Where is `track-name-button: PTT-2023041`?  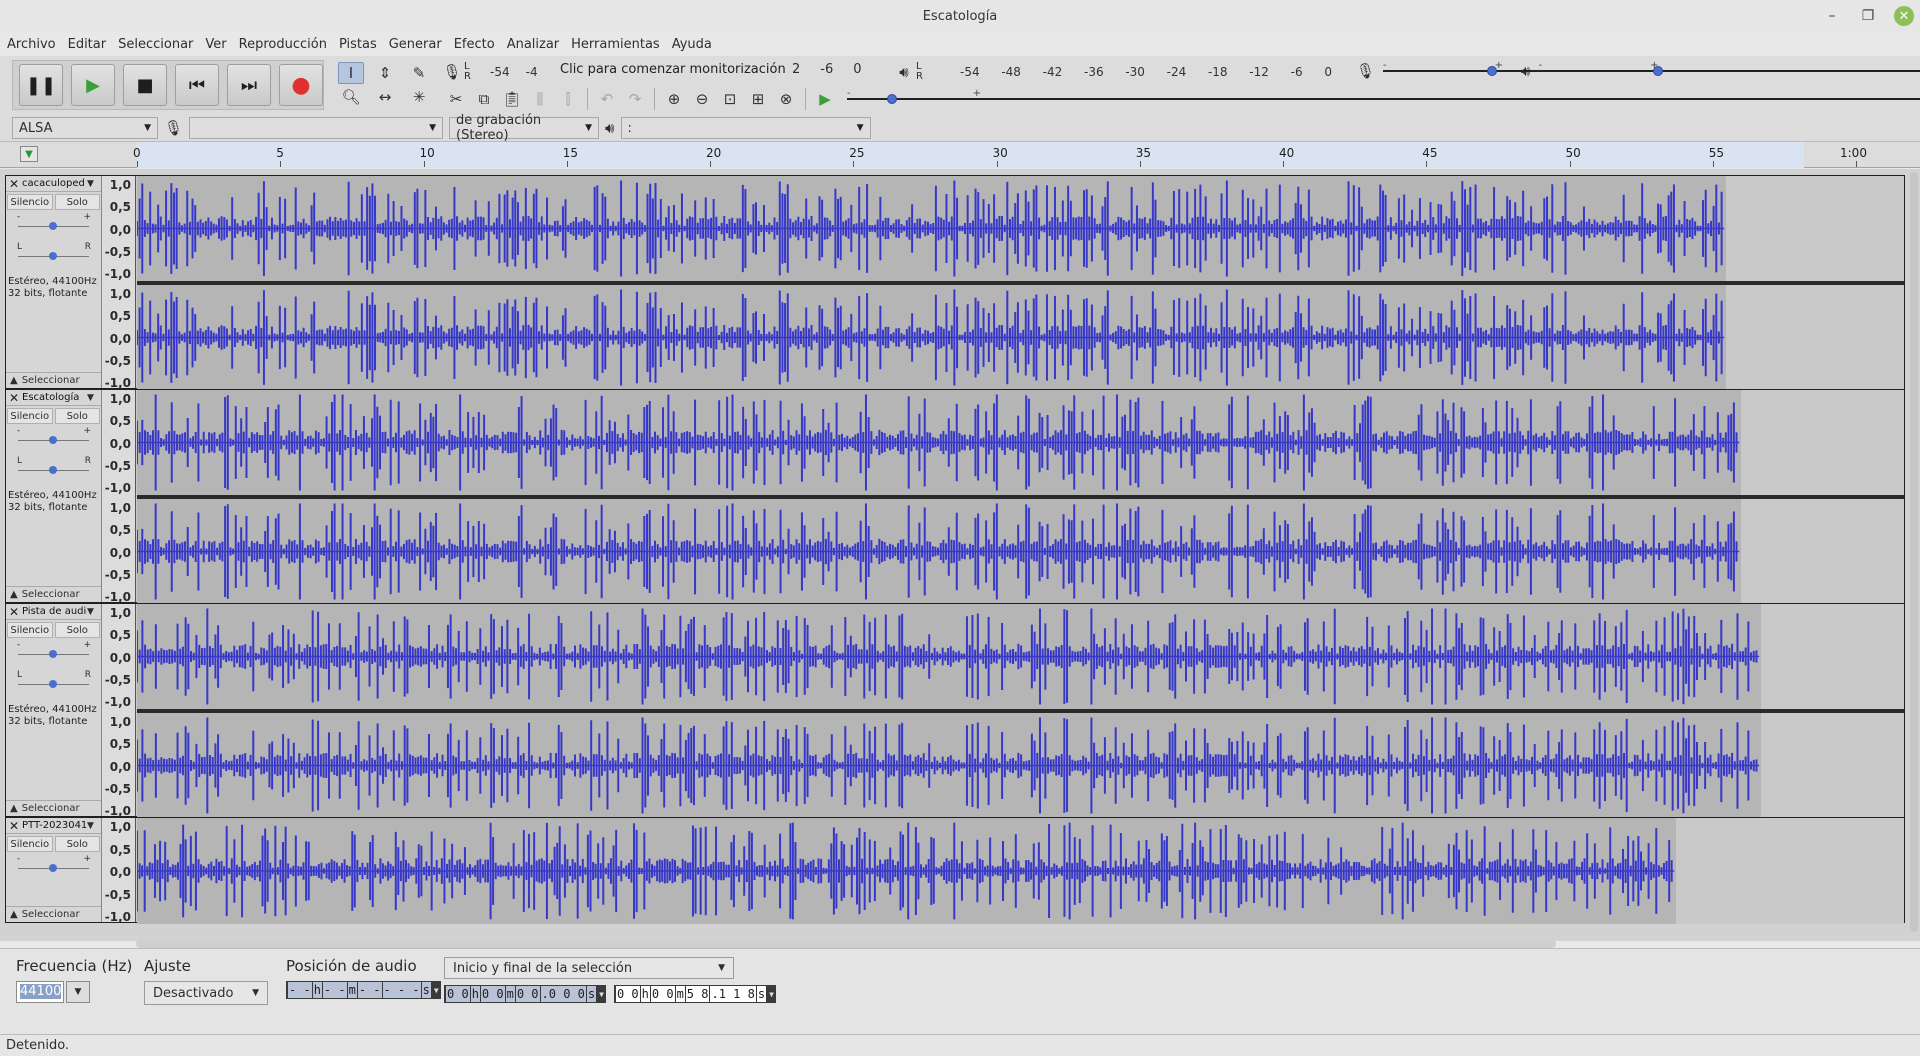 track-name-button: PTT-2023041 is located at coordinates (54, 825).